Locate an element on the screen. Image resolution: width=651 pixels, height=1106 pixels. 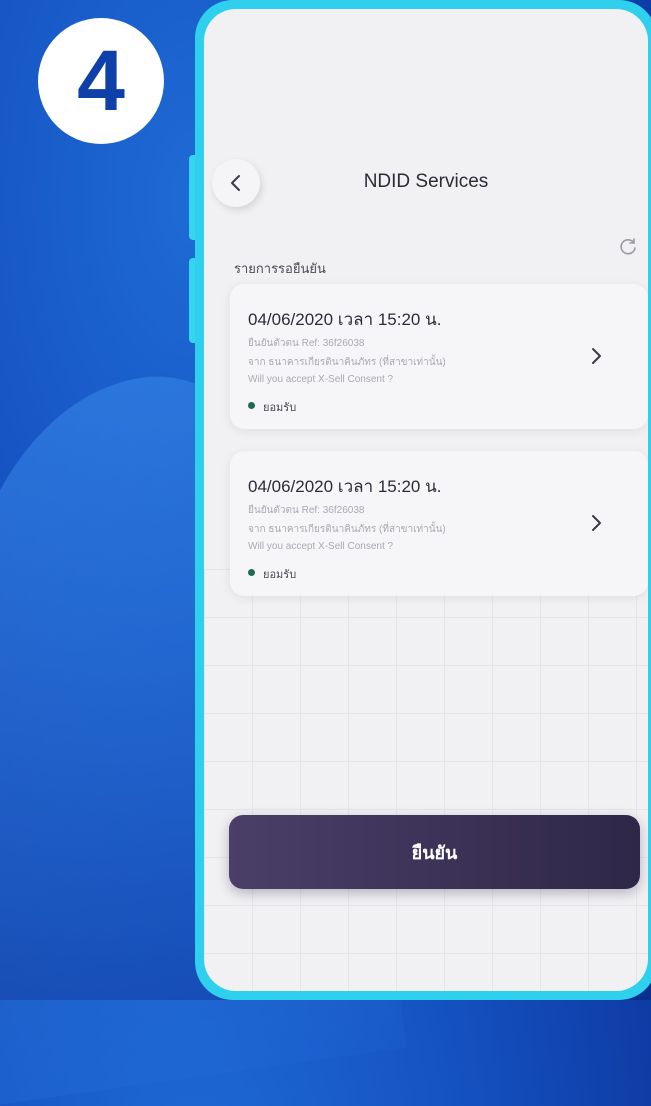
step-badge: 4 is located at coordinates (101, 81).